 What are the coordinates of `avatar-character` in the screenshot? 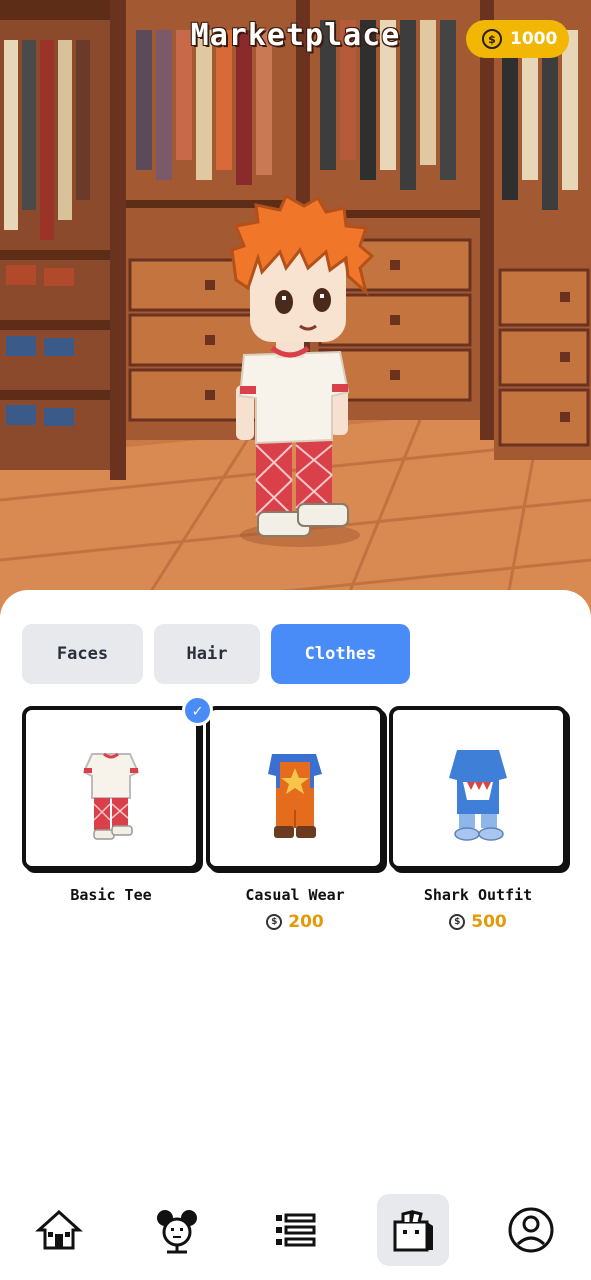 It's located at (302, 370).